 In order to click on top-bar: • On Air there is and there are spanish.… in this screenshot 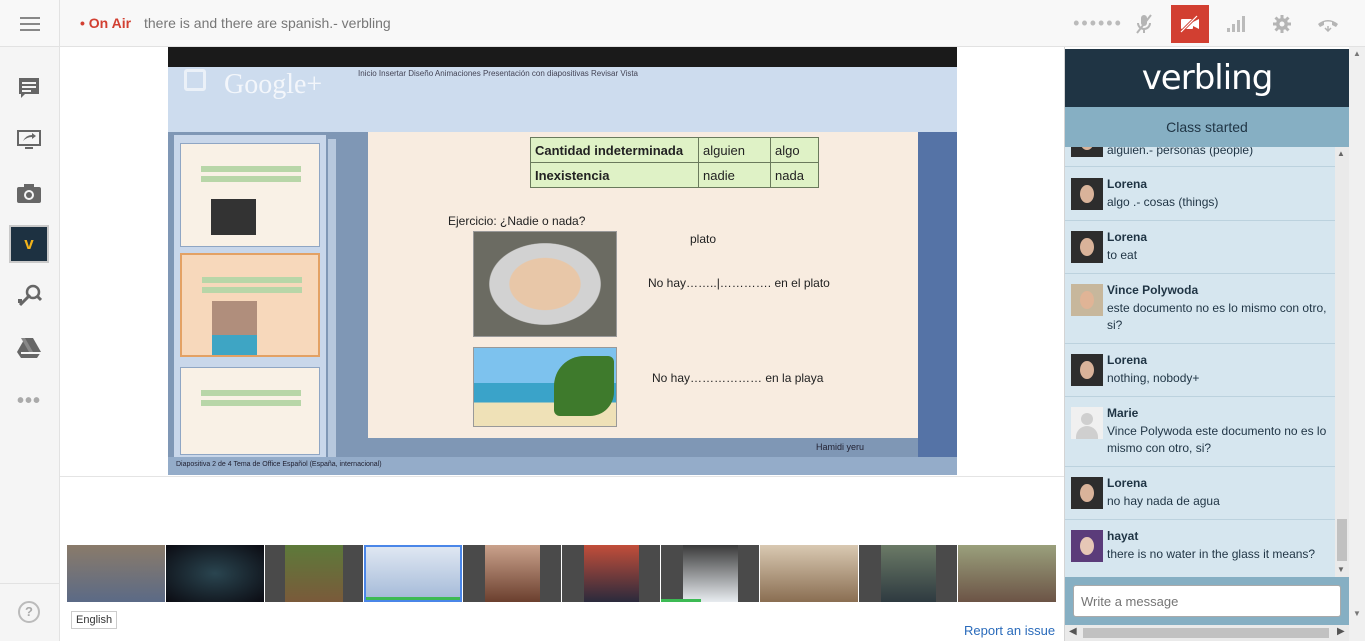, I will do `click(682, 23)`.